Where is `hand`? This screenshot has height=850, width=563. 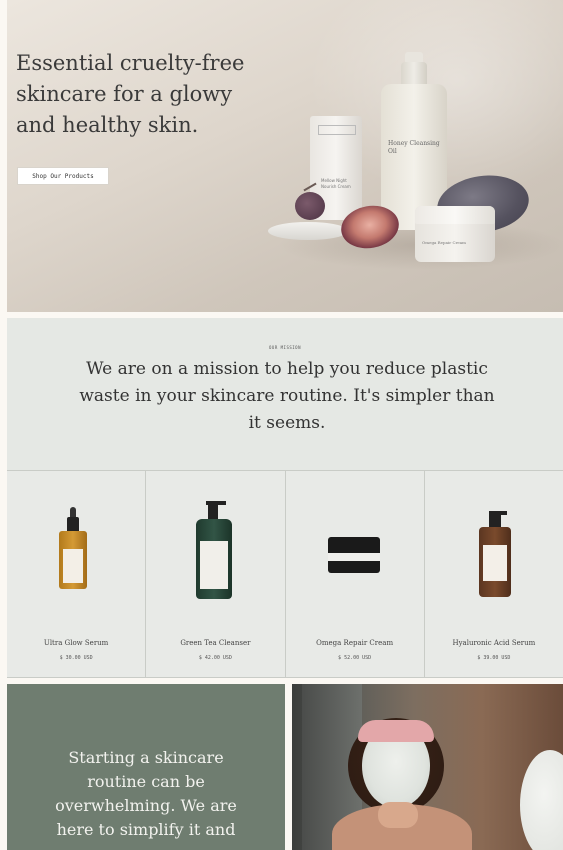
hand is located at coordinates (398, 815).